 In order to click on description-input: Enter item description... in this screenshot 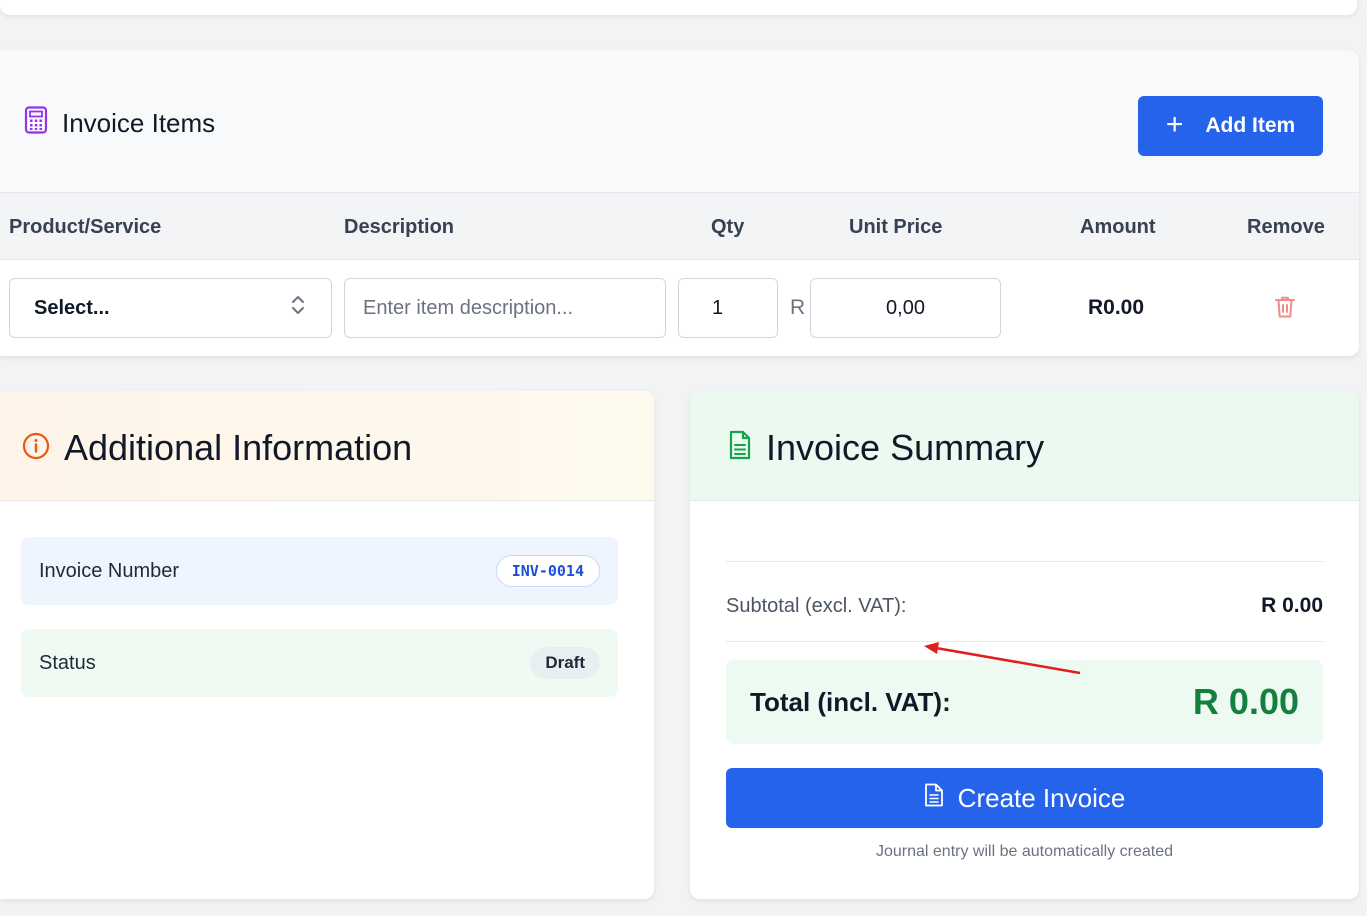, I will do `click(505, 308)`.